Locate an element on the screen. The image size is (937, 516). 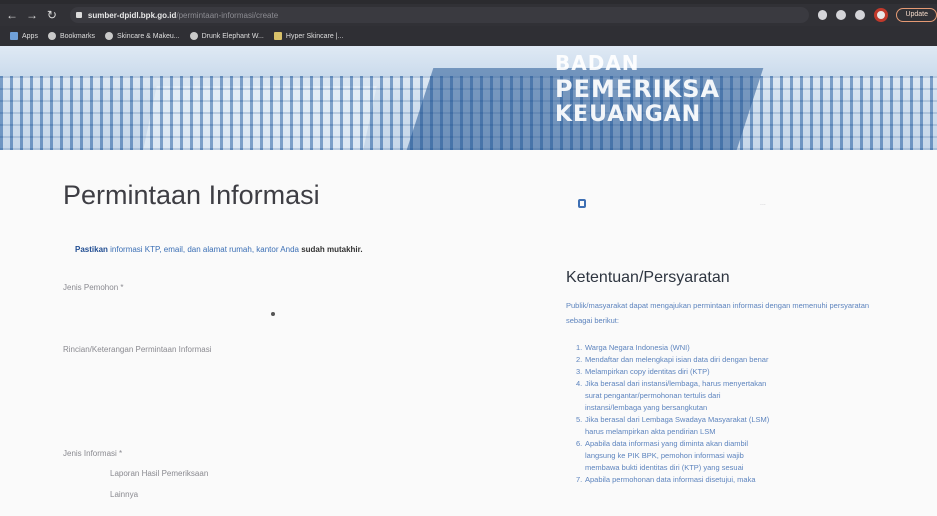
requirement-text: instansi/lembaga yang bersangkutan is located at coordinates (646, 407).